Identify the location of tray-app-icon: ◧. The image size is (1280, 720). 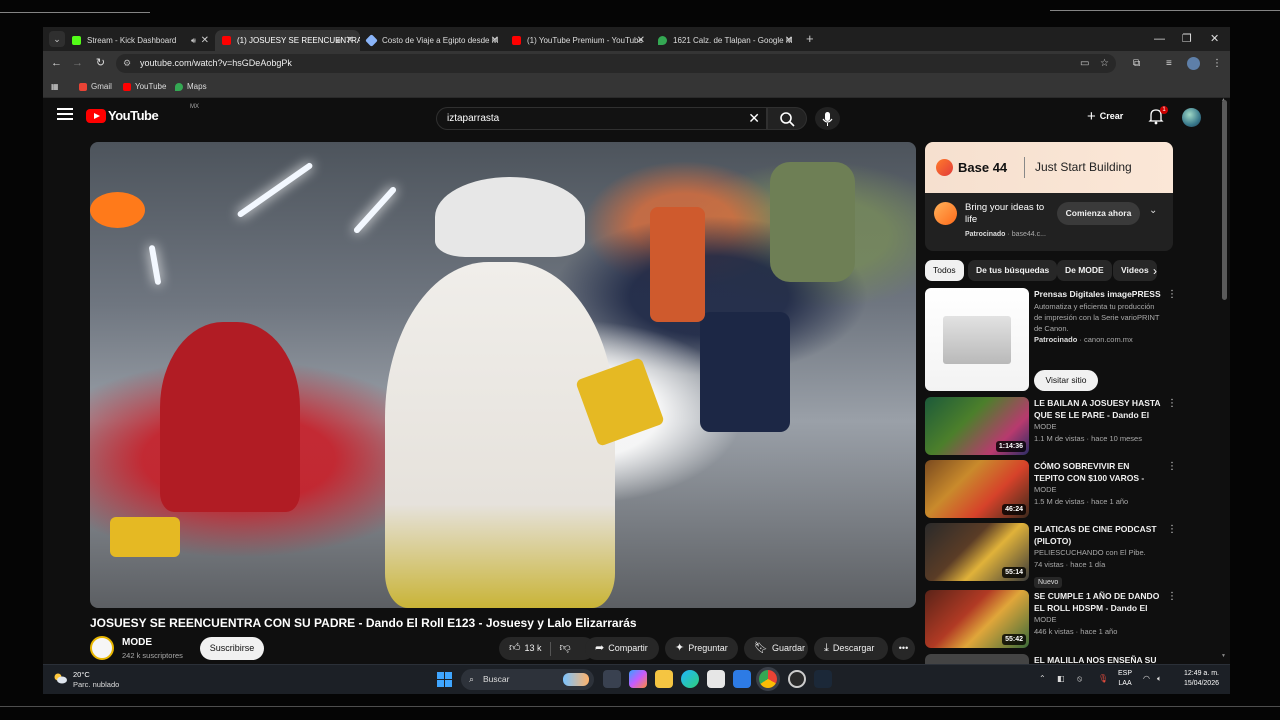
(1061, 679).